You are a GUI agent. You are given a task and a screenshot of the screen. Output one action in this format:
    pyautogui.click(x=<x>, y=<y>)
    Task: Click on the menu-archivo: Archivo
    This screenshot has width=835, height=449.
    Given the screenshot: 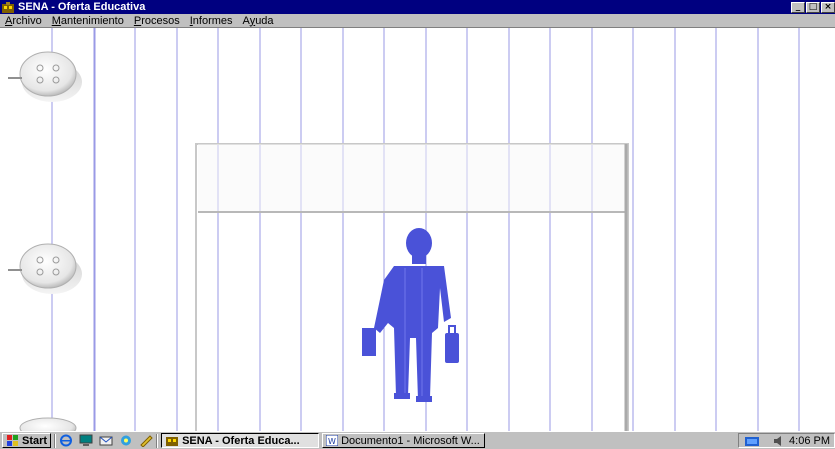 What is the action you would take?
    pyautogui.click(x=23, y=21)
    